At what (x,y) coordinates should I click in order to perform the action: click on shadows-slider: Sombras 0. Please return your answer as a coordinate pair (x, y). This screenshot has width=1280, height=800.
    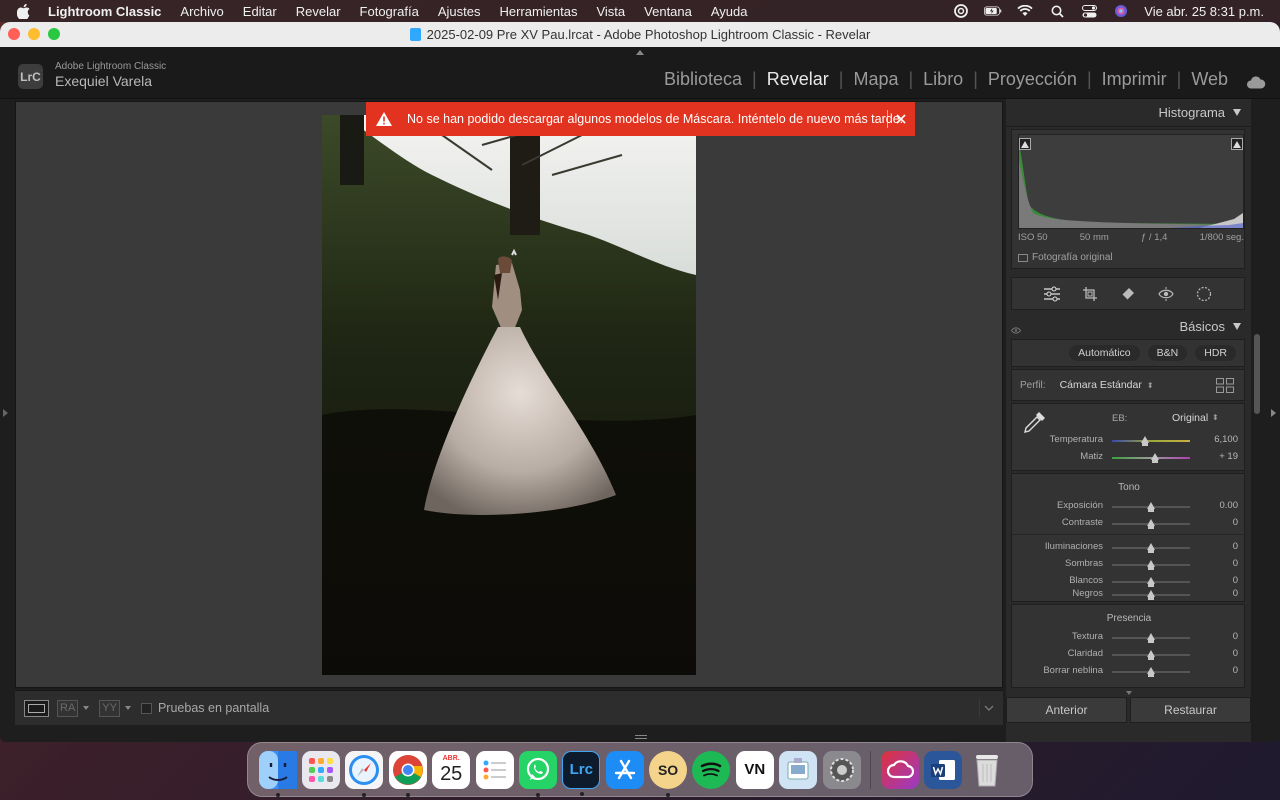
    Looking at the image, I should click on (1129, 564).